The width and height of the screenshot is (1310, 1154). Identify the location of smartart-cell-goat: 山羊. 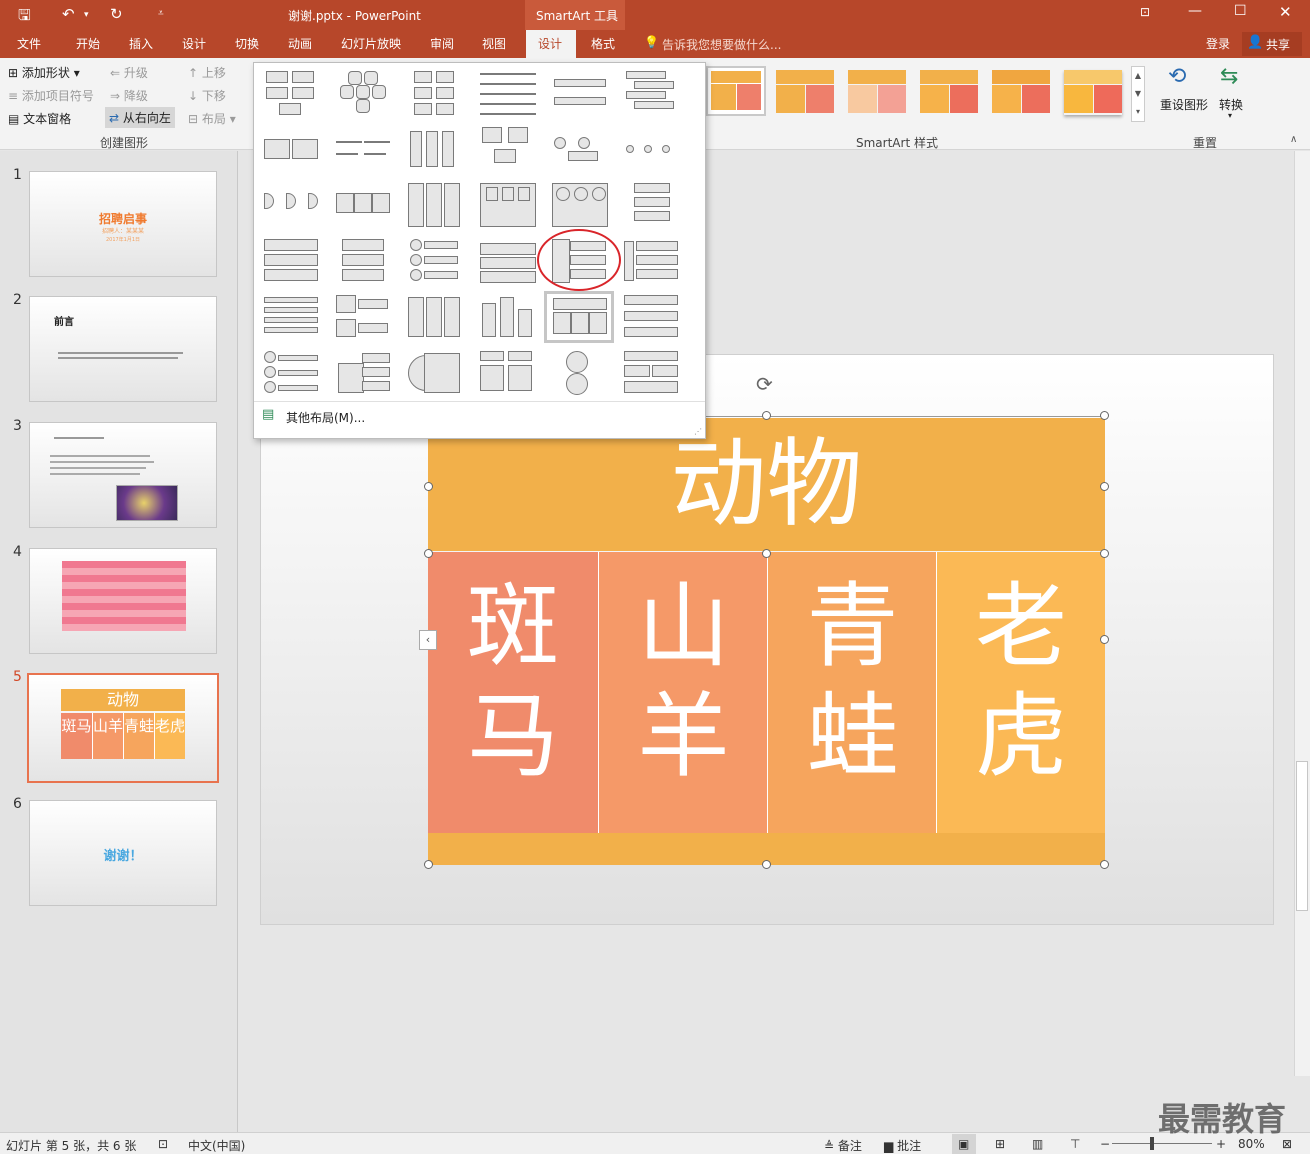
(683, 692).